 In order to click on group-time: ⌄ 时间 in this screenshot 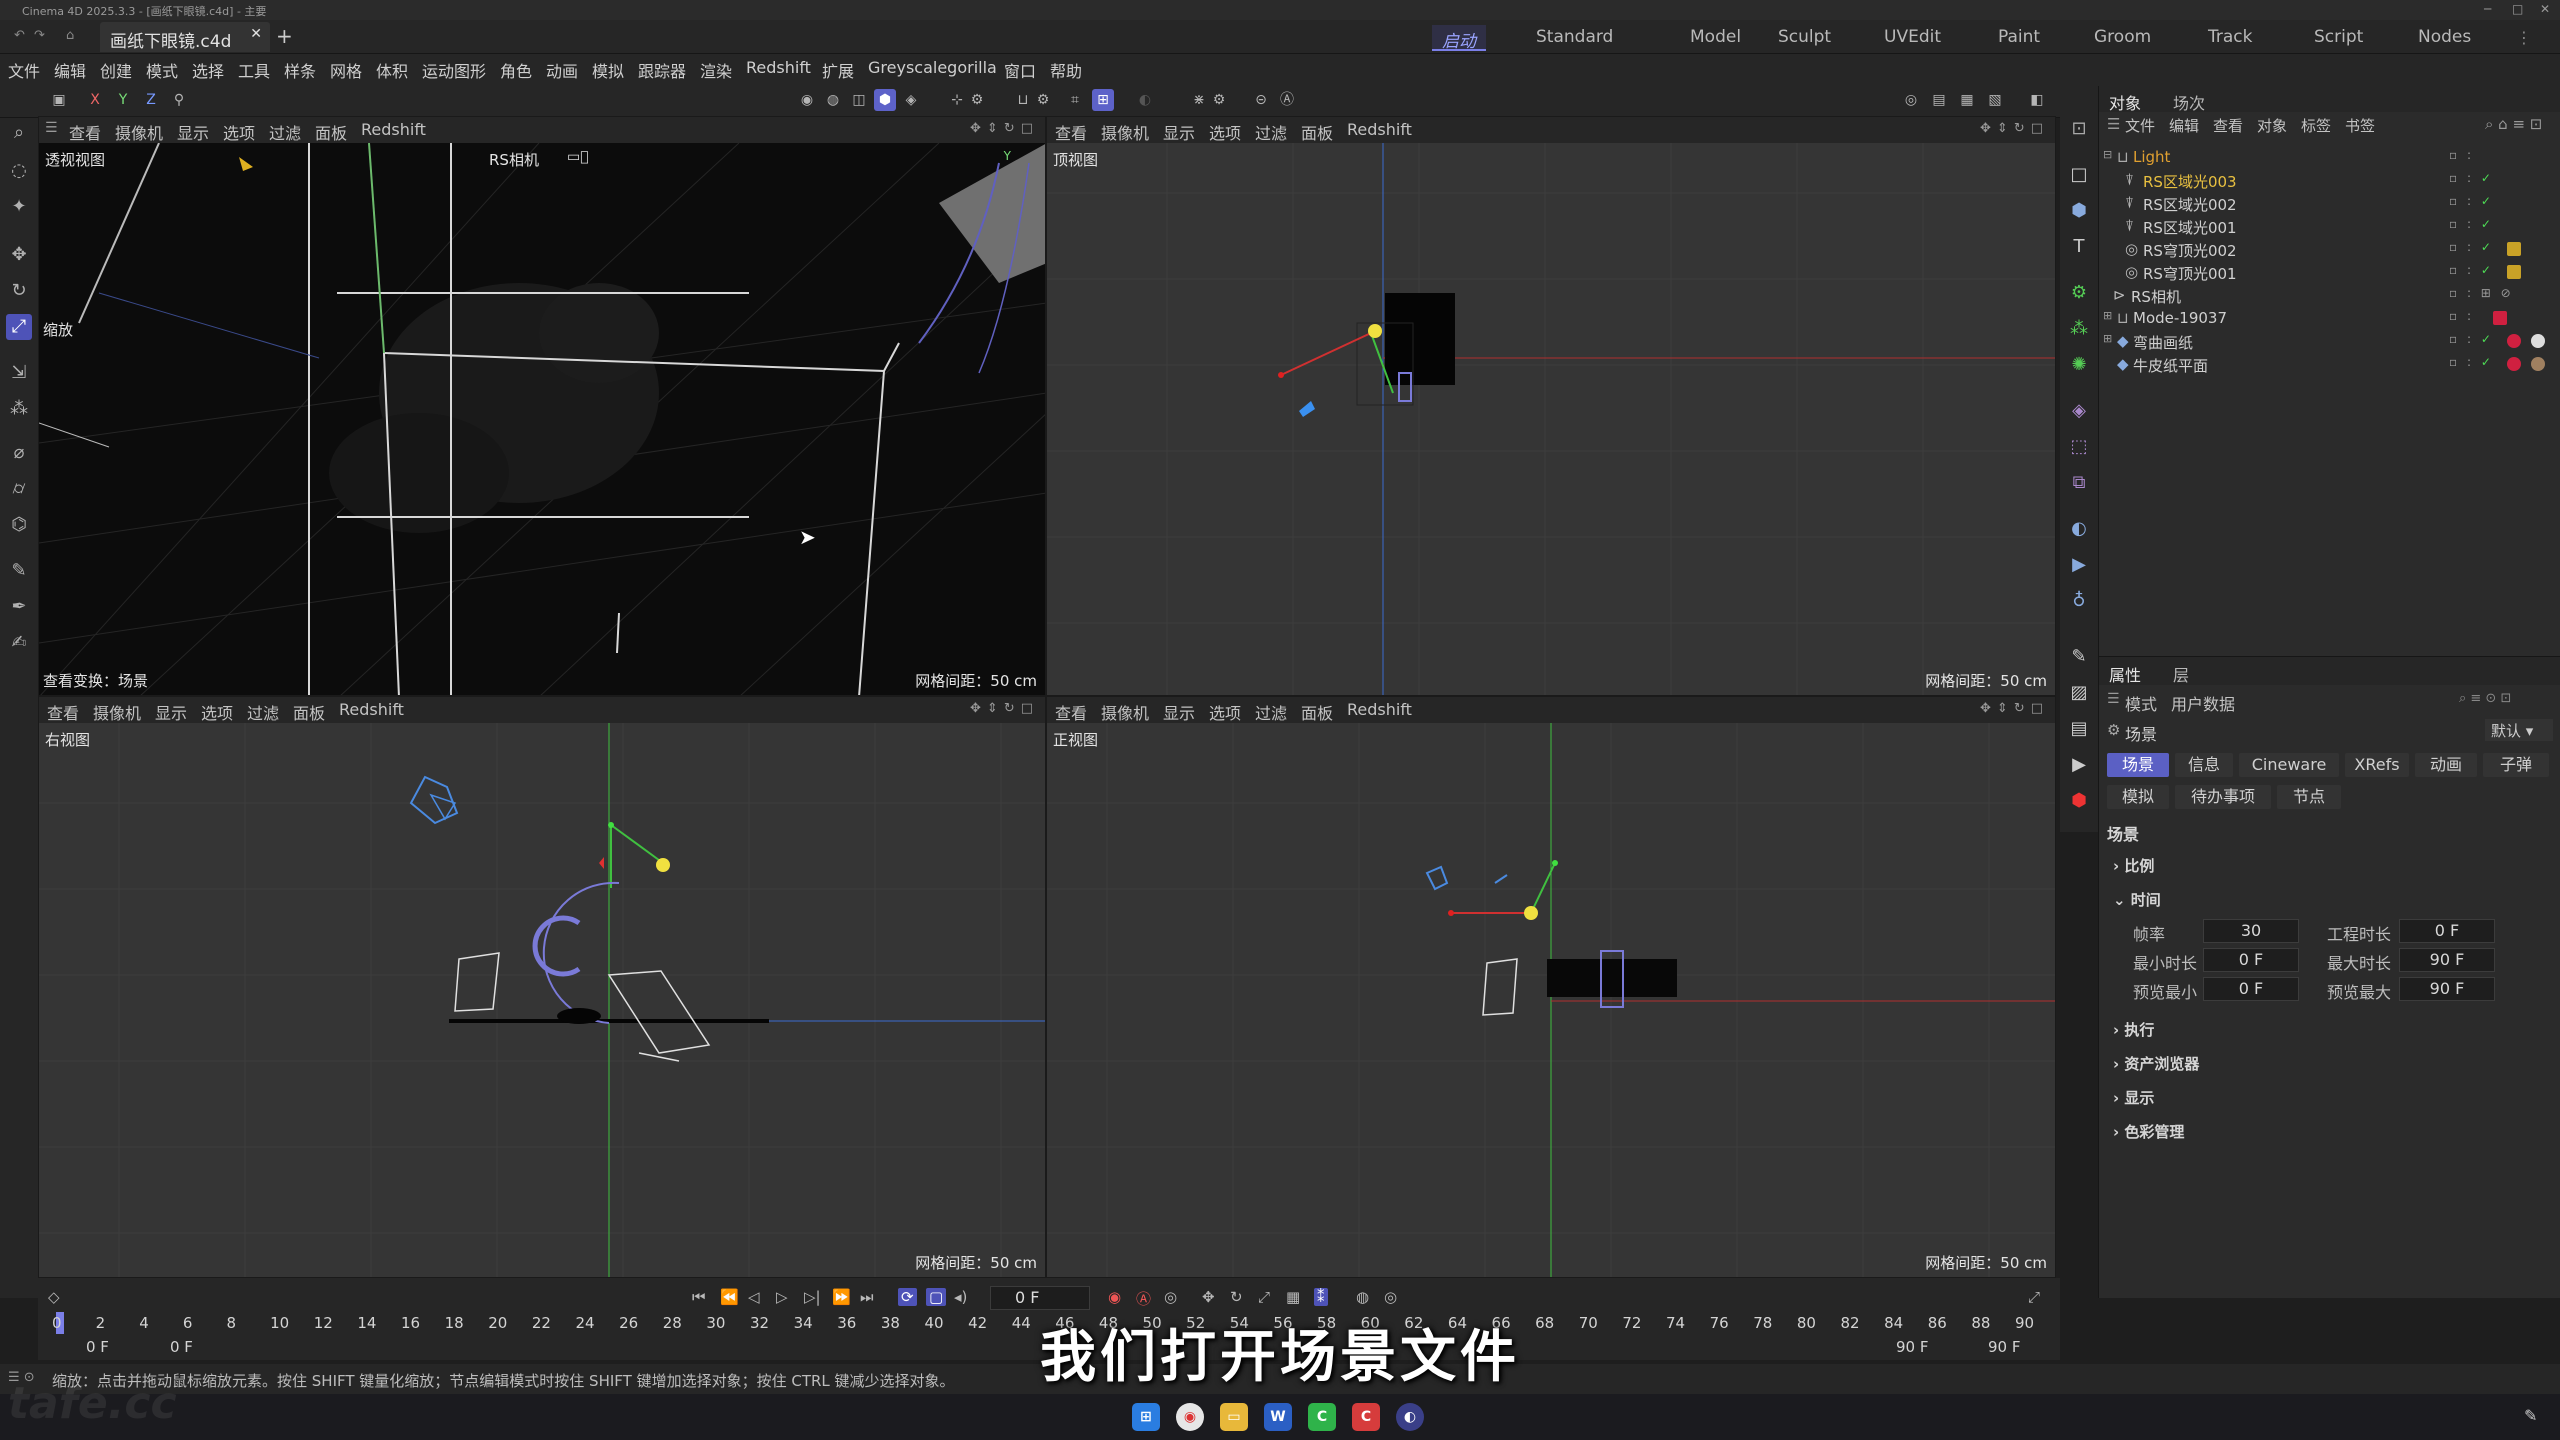, I will do `click(2137, 899)`.